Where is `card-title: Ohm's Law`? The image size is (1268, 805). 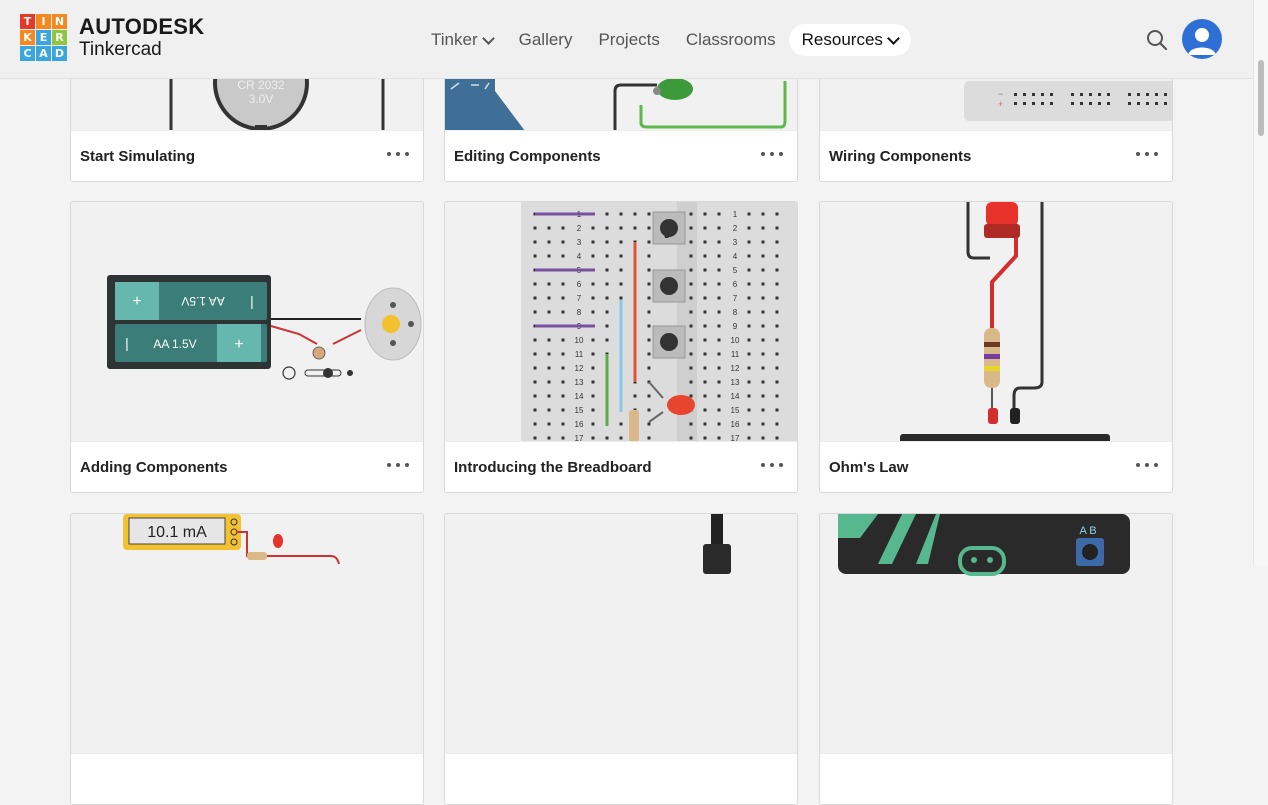
card-title: Ohm's Law is located at coordinates (869, 467).